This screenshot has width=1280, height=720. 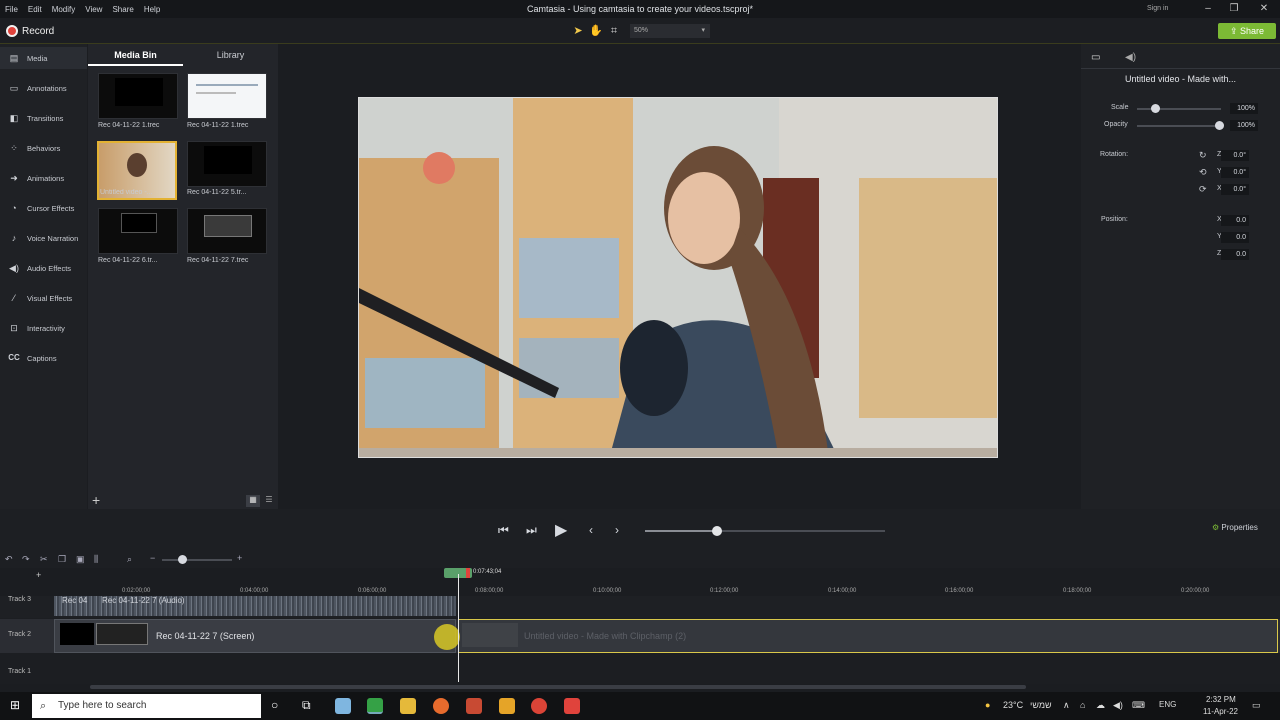 What do you see at coordinates (1264, 9) in the screenshot?
I see `close-icon: ✕` at bounding box center [1264, 9].